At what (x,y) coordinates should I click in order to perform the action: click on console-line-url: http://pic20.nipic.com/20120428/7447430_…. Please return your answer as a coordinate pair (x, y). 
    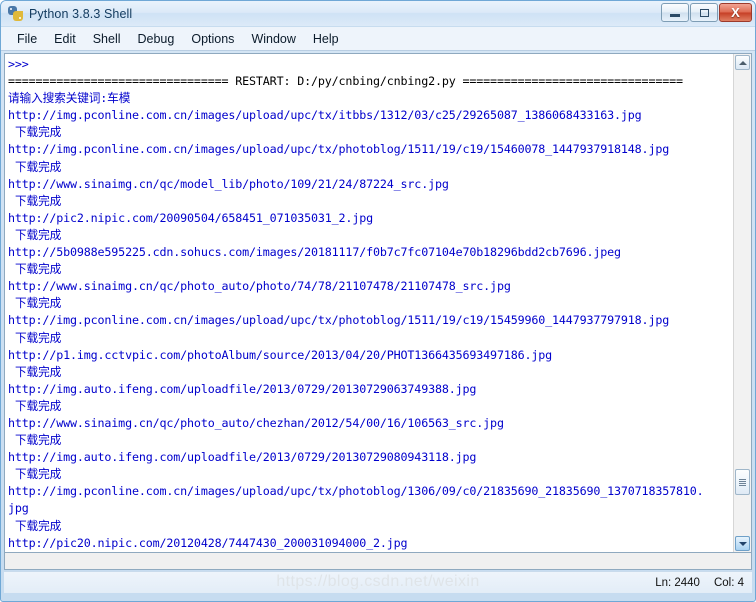
    Looking at the image, I should click on (208, 542).